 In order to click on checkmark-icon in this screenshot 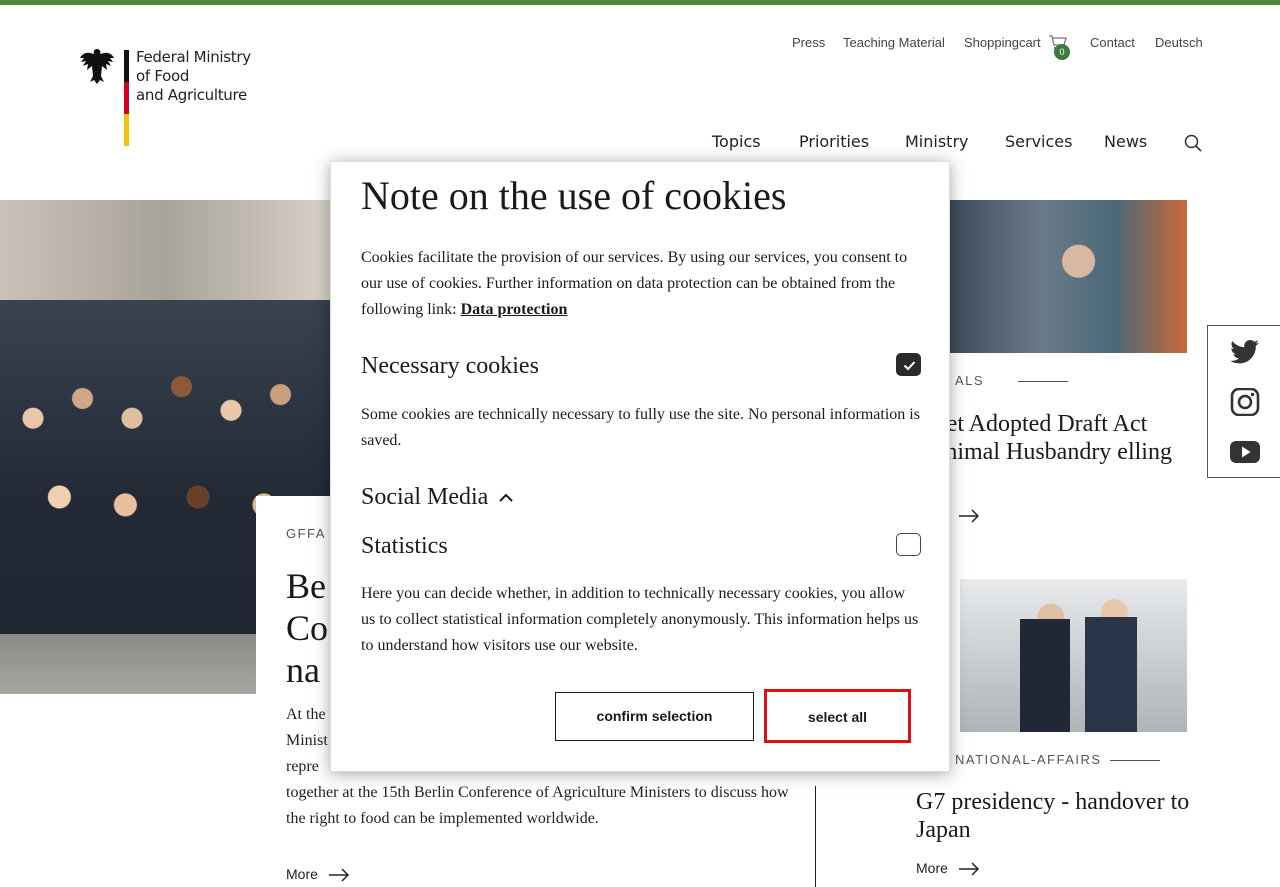, I will do `click(909, 366)`.